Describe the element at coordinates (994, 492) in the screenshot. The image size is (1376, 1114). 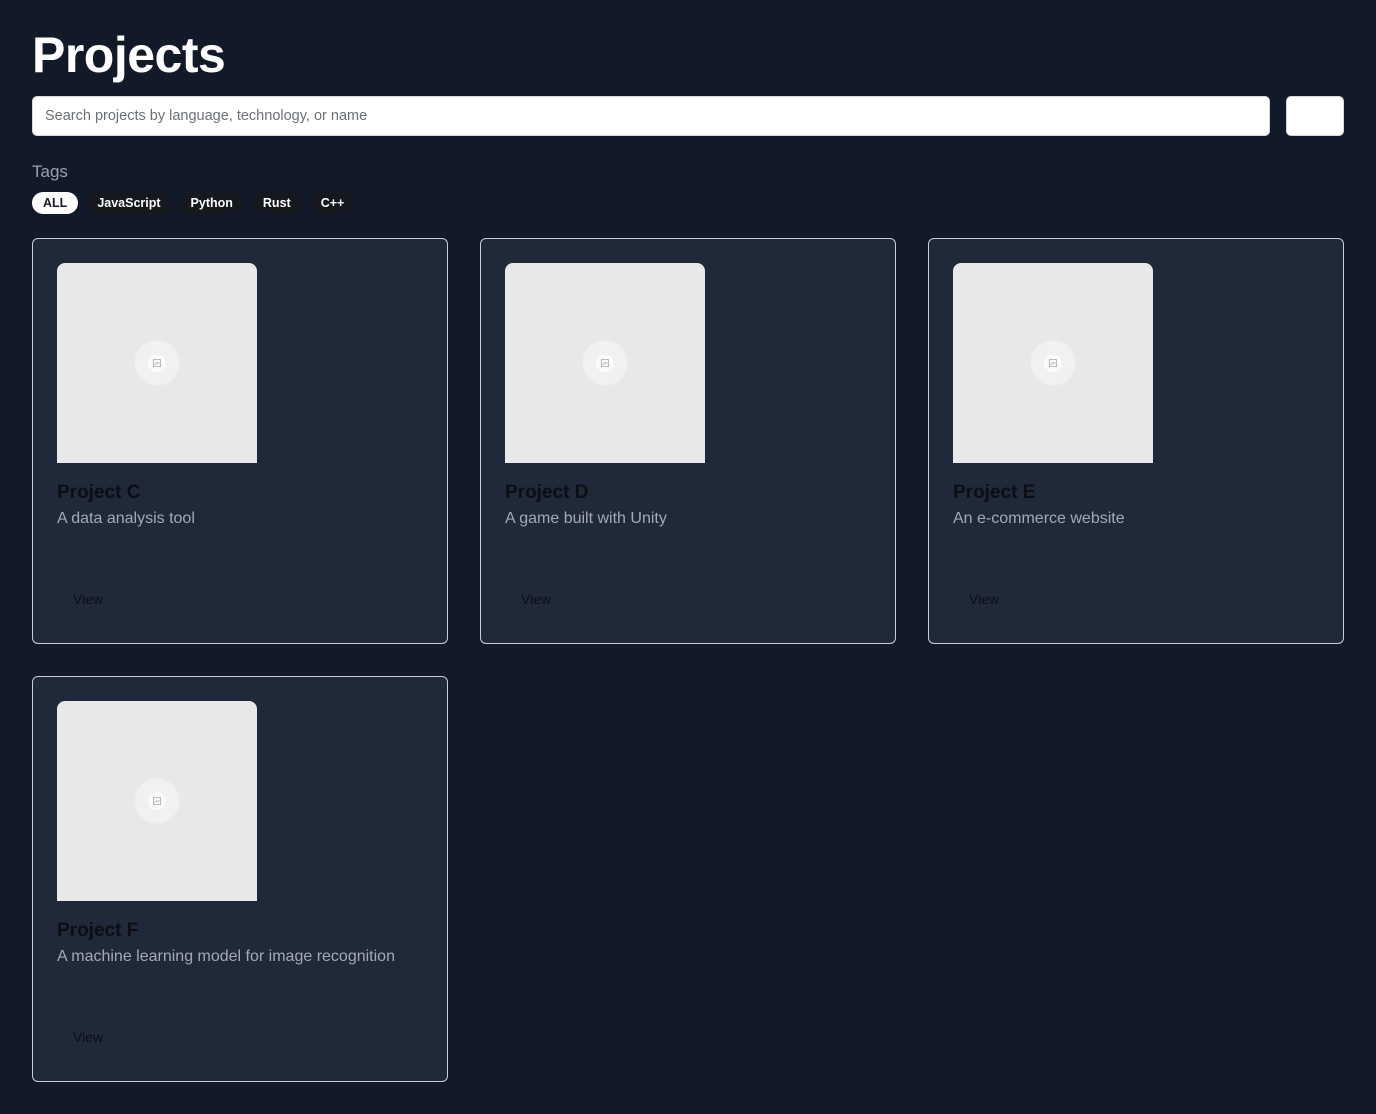
I see `project-title: Project E` at that location.